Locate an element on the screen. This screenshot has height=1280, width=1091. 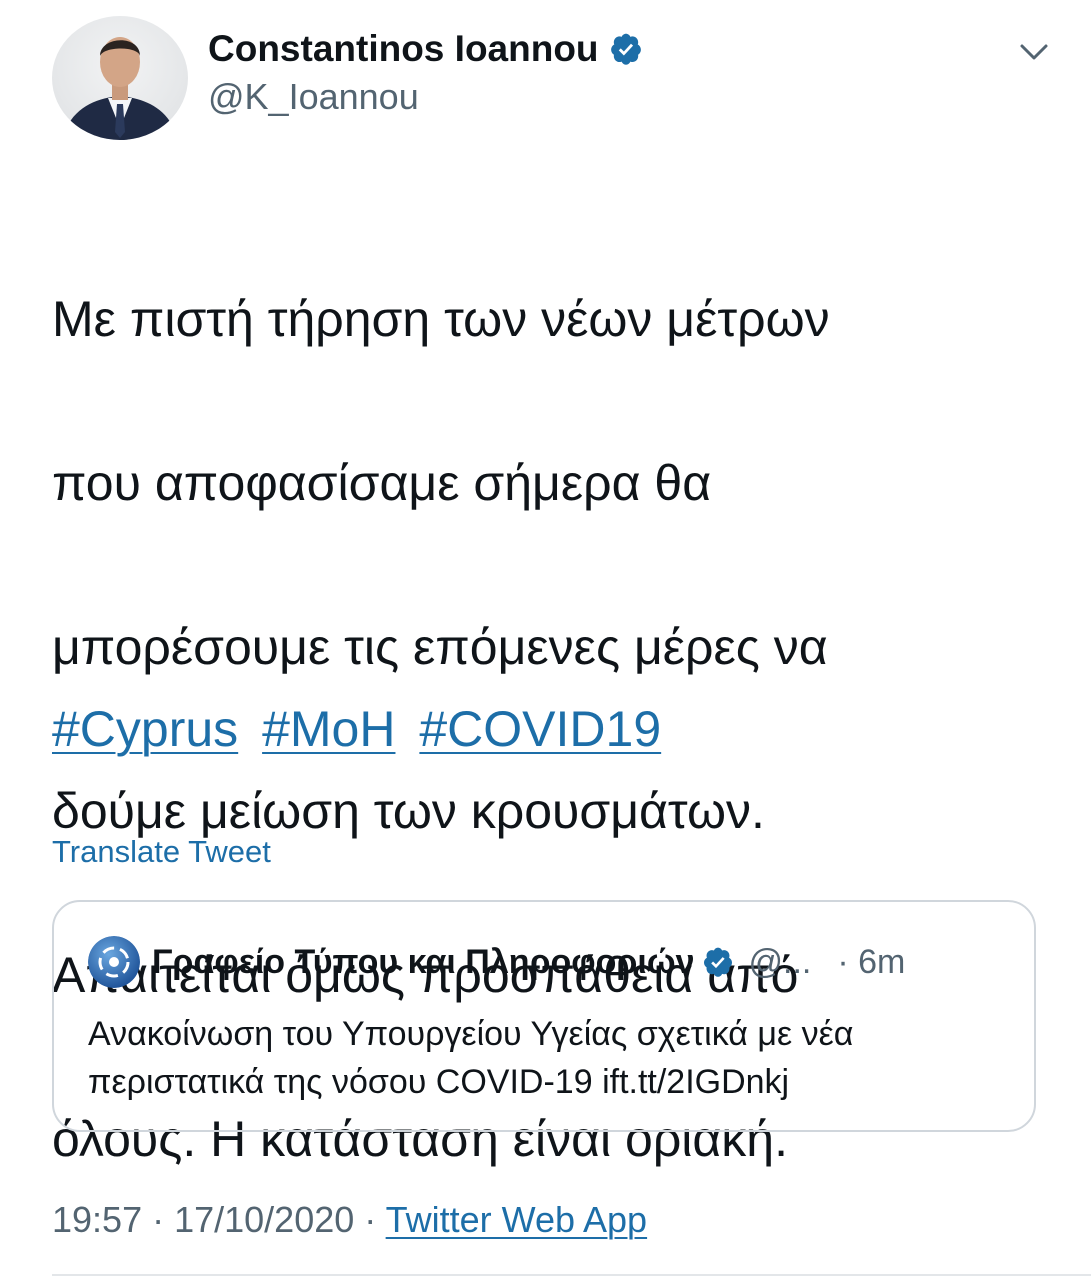
tweet-header: Constantinos Ioannou @K_Ioannou is located at coordinates (552, 78).